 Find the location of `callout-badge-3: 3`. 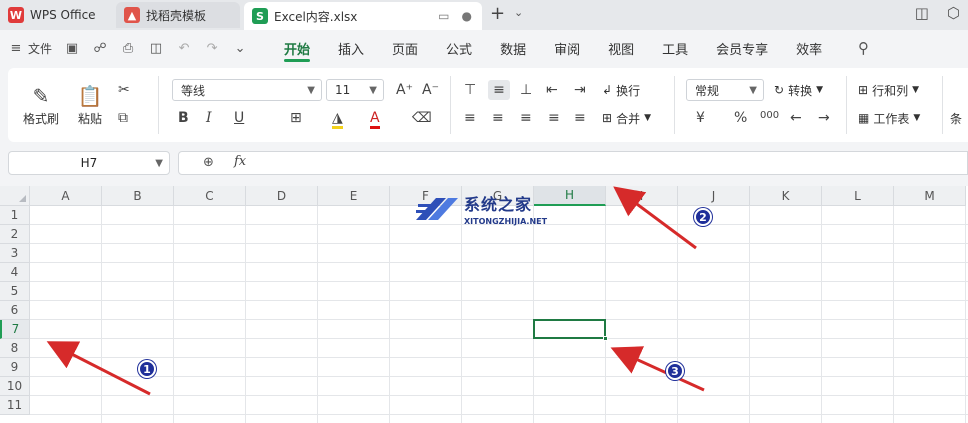

callout-badge-3: 3 is located at coordinates (675, 371).